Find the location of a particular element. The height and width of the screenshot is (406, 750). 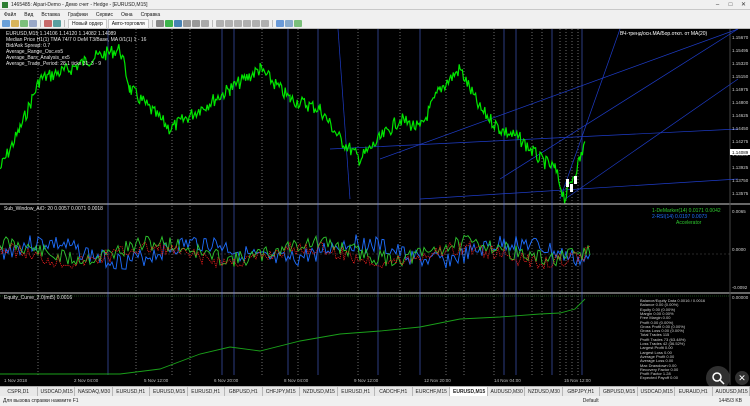

autotrading-button: Авто-торговля is located at coordinates (128, 23).